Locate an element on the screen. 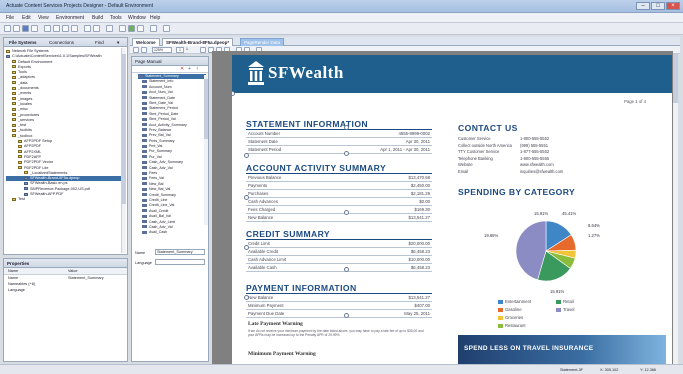 This screenshot has width=683, height=374. add-icon: + is located at coordinates (189, 69).